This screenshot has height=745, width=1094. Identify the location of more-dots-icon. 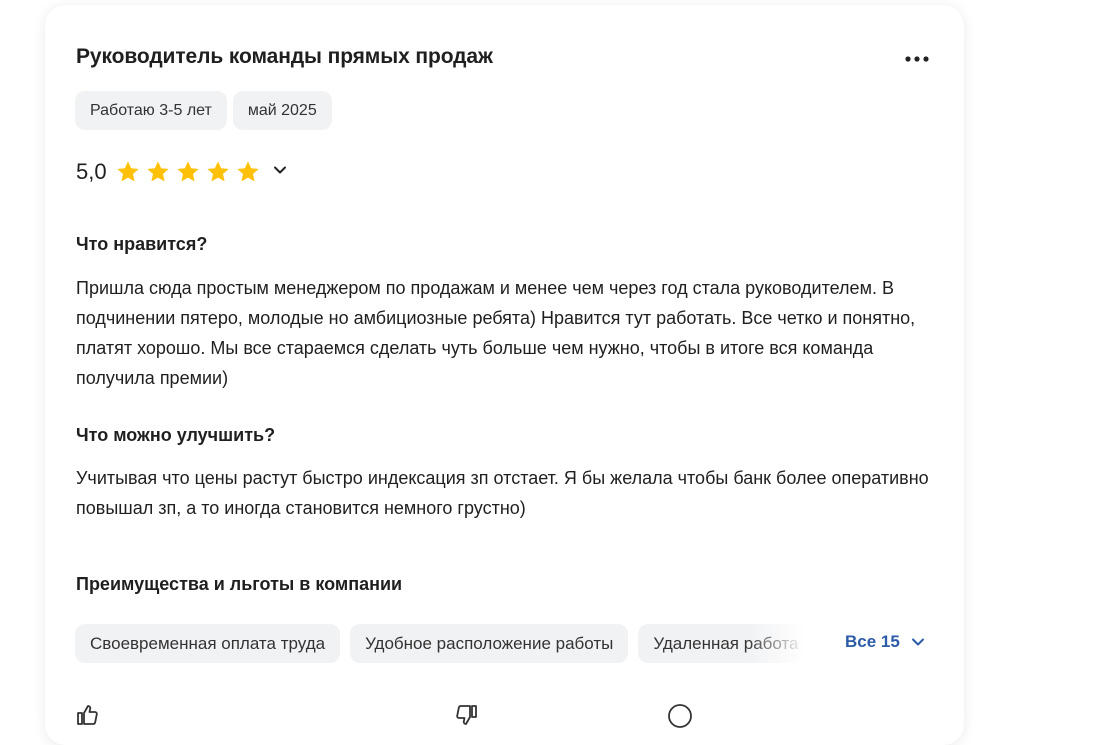
(917, 59).